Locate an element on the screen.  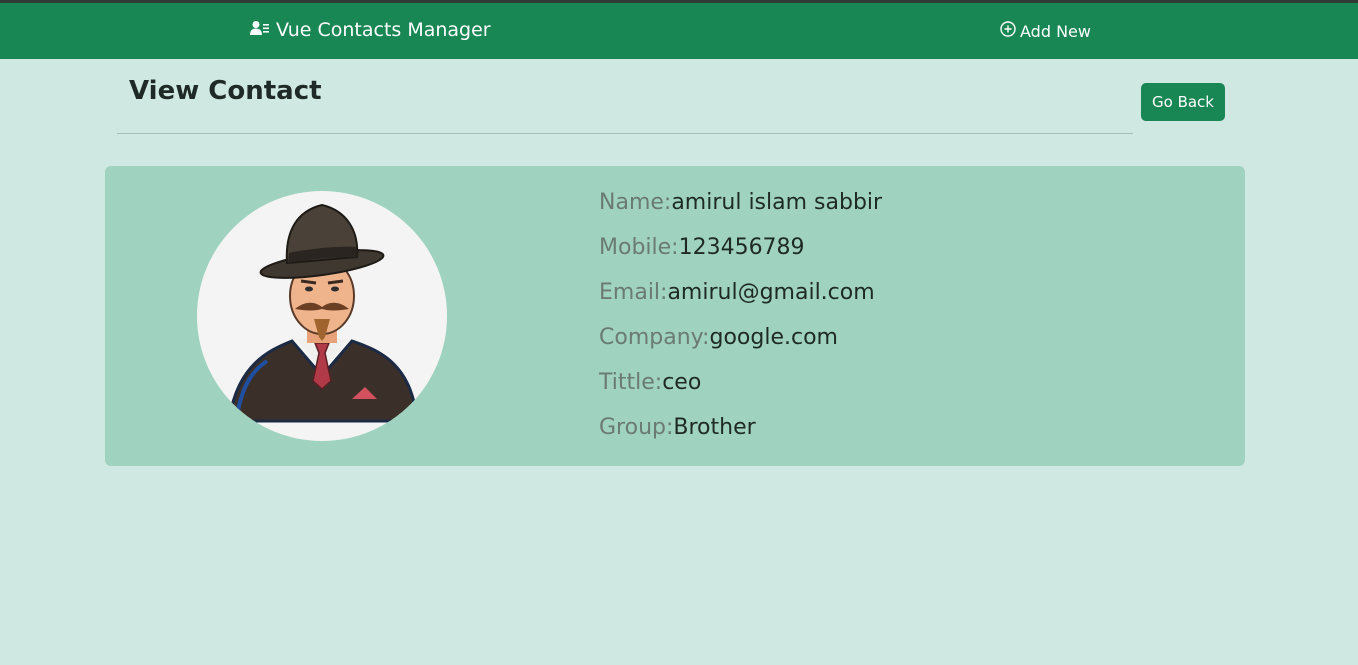
field-label: Name: is located at coordinates (635, 202).